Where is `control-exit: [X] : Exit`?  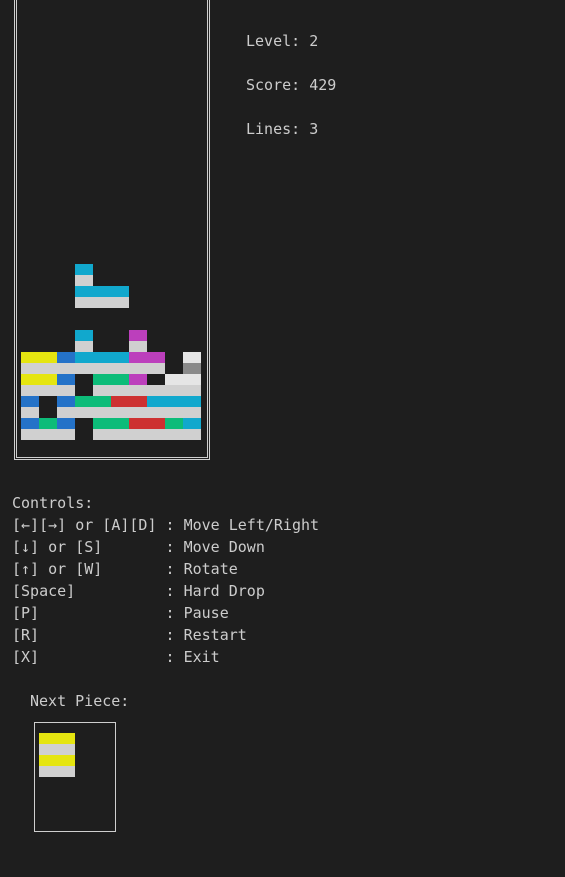 control-exit: [X] : Exit is located at coordinates (116, 657).